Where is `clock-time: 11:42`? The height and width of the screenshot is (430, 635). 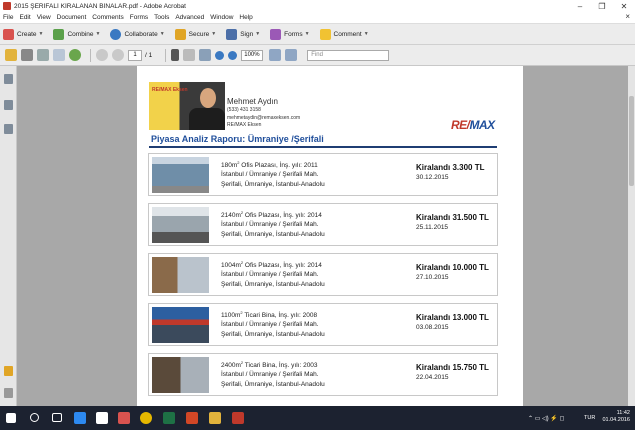
clock-time: 11:42 is located at coordinates (623, 413).